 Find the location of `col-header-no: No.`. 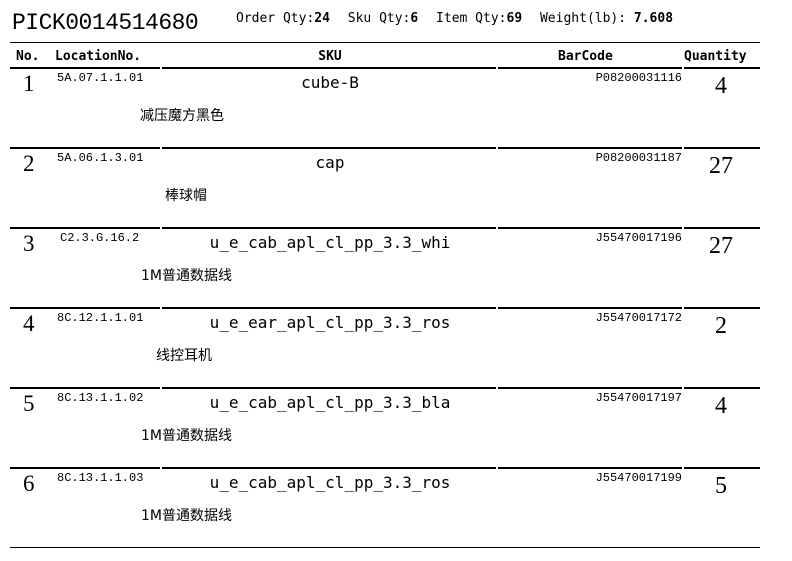

col-header-no: No. is located at coordinates (28, 56).